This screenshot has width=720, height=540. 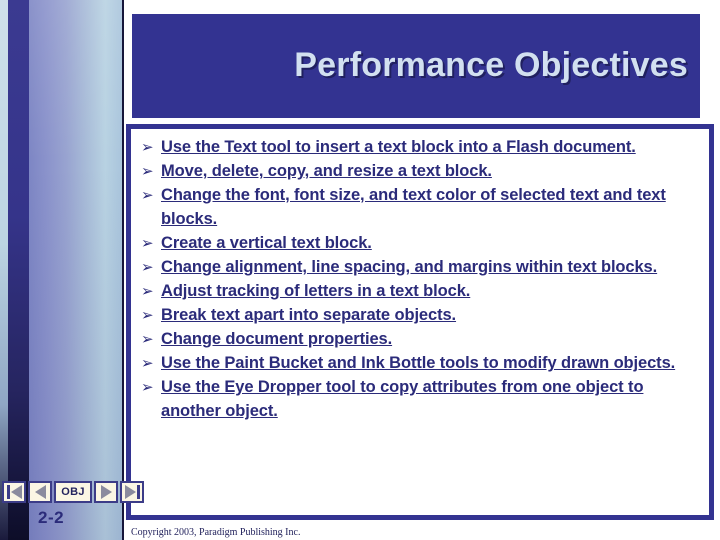 What do you see at coordinates (309, 315) in the screenshot?
I see `objective-text: Break text apart into separate objects.` at bounding box center [309, 315].